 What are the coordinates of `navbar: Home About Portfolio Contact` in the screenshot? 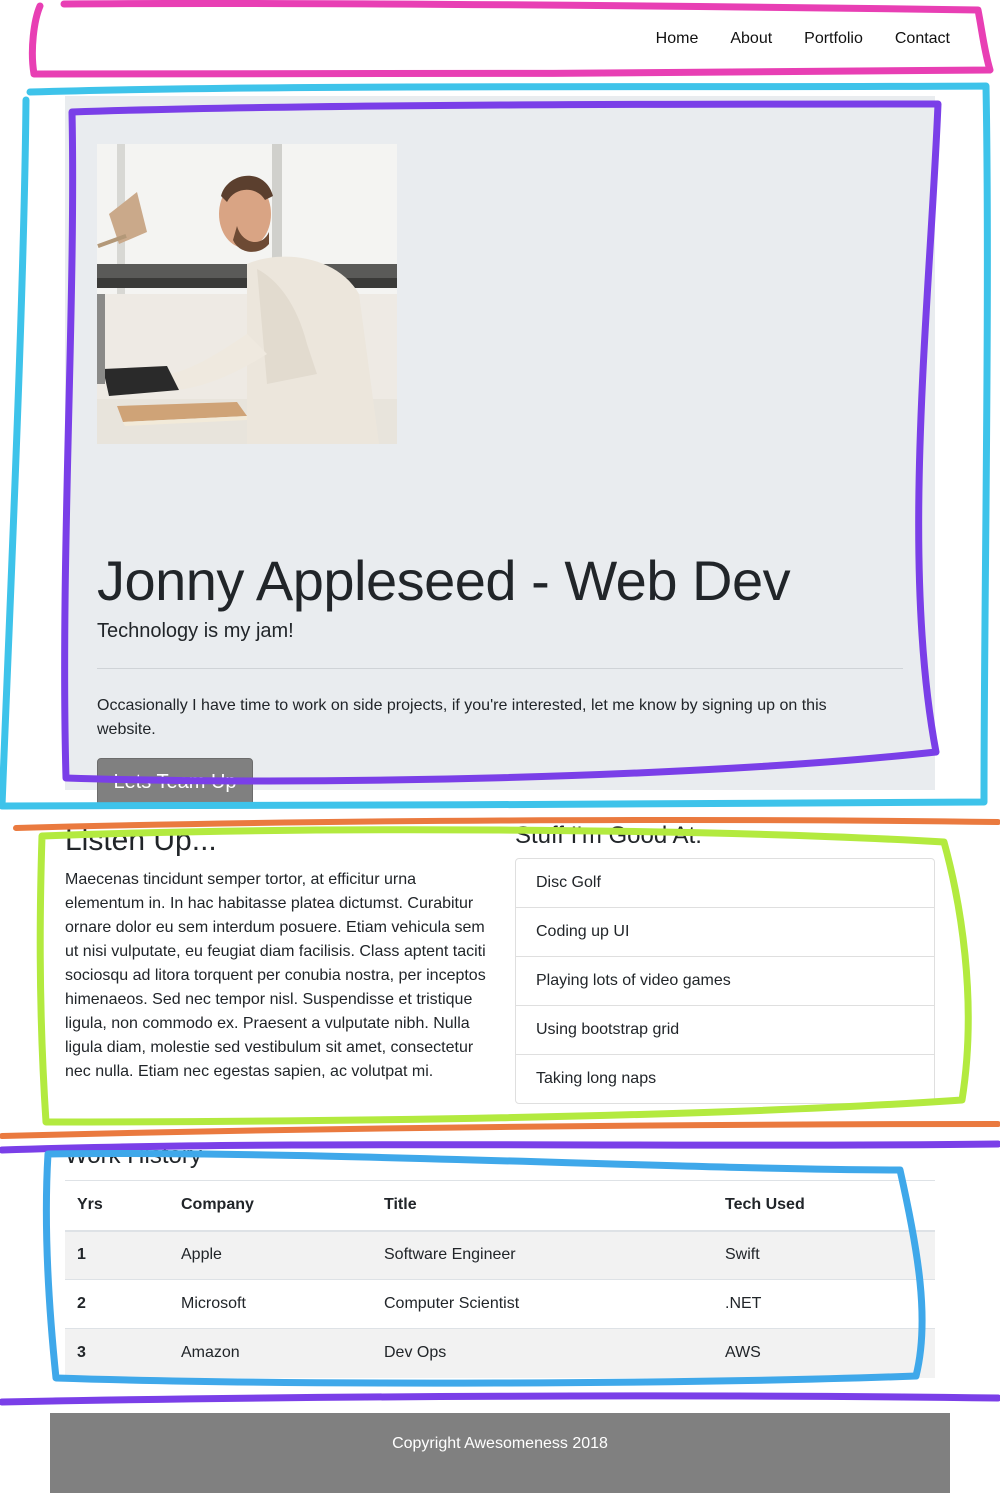 It's located at (500, 40).